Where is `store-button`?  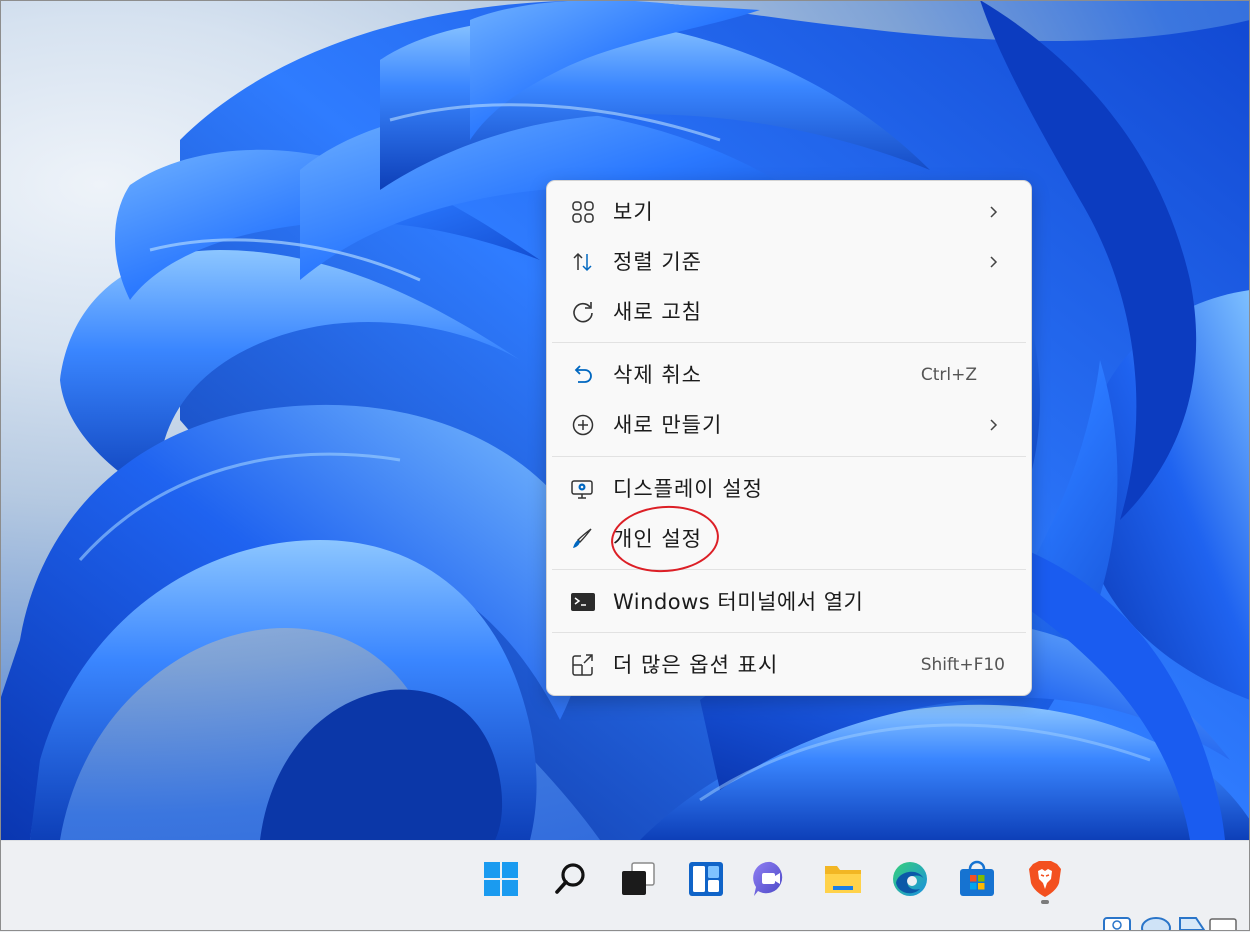 store-button is located at coordinates (977, 879).